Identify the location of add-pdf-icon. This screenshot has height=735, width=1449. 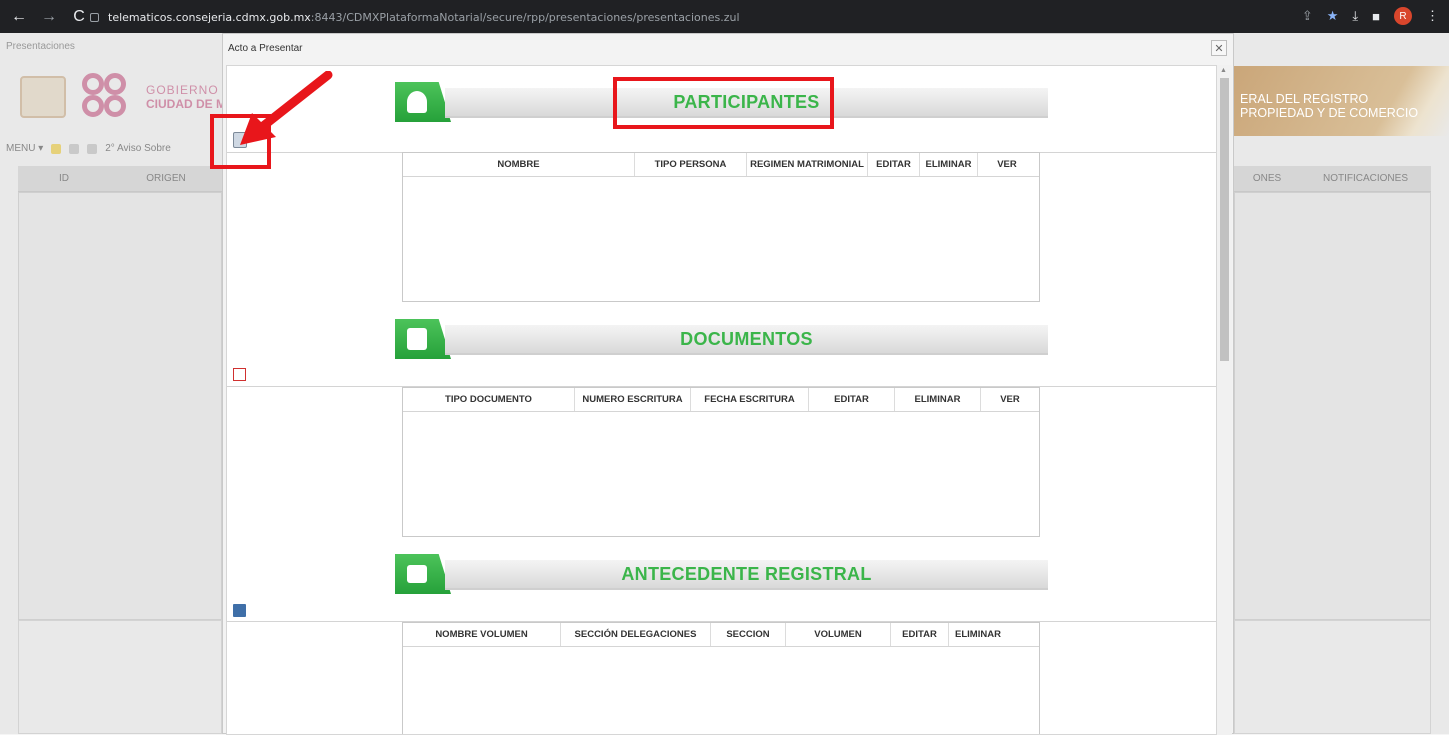
(239, 374).